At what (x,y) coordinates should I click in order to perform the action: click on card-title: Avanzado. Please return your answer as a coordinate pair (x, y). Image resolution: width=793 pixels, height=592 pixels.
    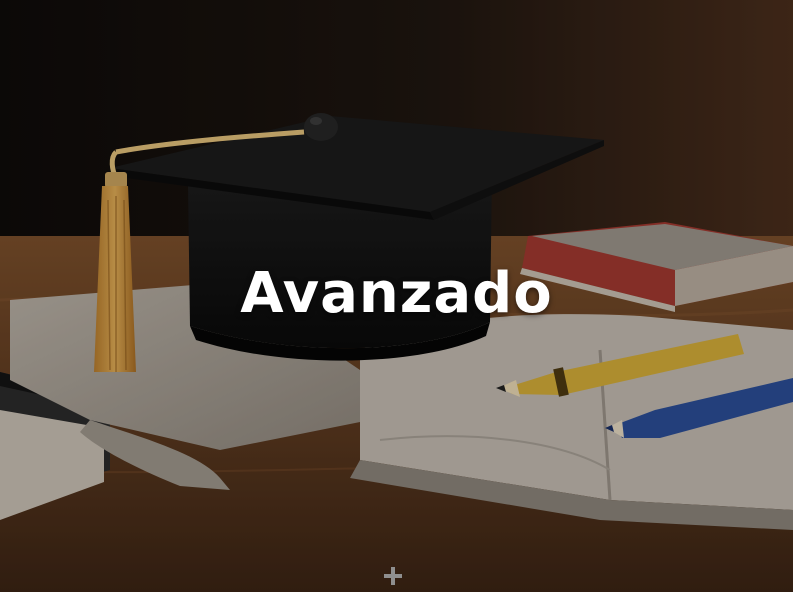
    Looking at the image, I should click on (396, 293).